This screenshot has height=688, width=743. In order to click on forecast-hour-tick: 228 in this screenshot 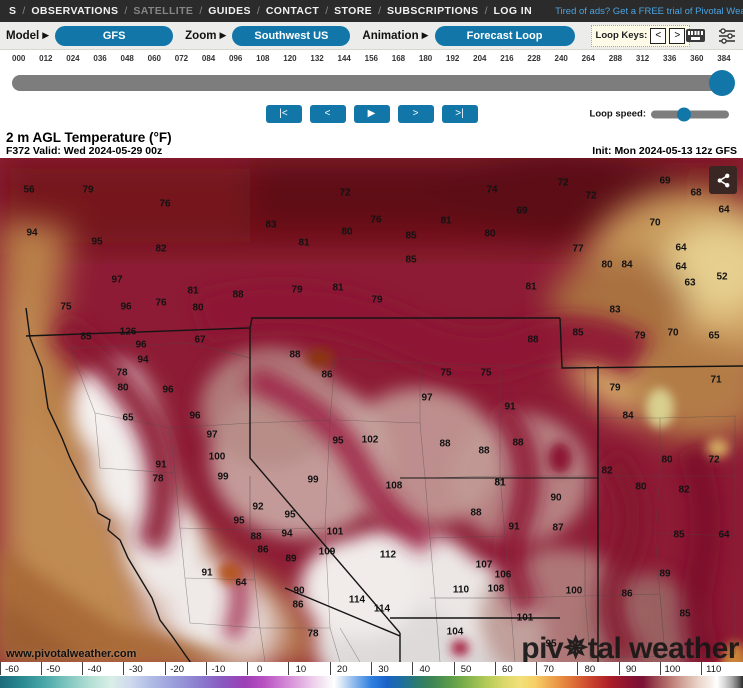, I will do `click(533, 58)`.